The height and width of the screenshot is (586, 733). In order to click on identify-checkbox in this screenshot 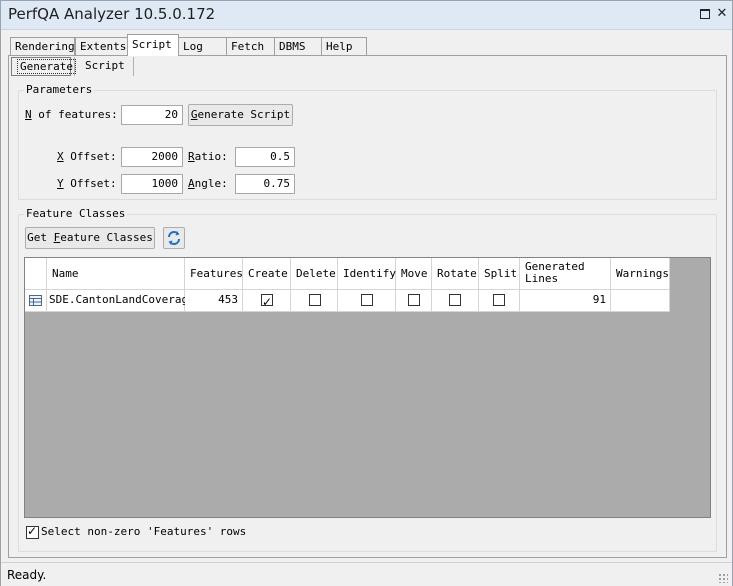, I will do `click(367, 300)`.